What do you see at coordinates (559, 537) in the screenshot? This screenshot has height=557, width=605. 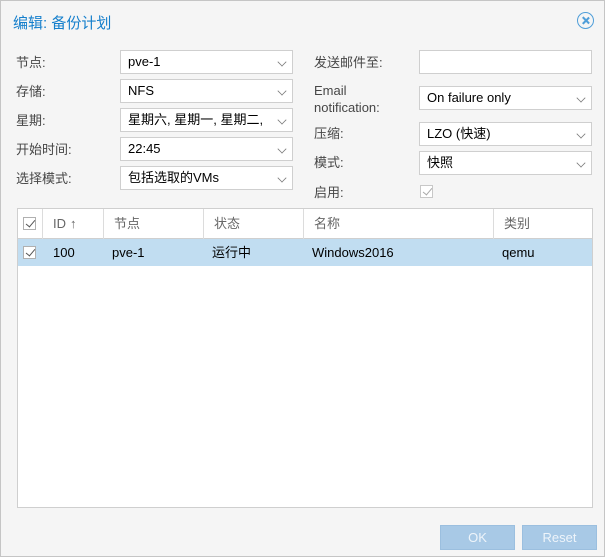 I see `reset-button: Reset` at bounding box center [559, 537].